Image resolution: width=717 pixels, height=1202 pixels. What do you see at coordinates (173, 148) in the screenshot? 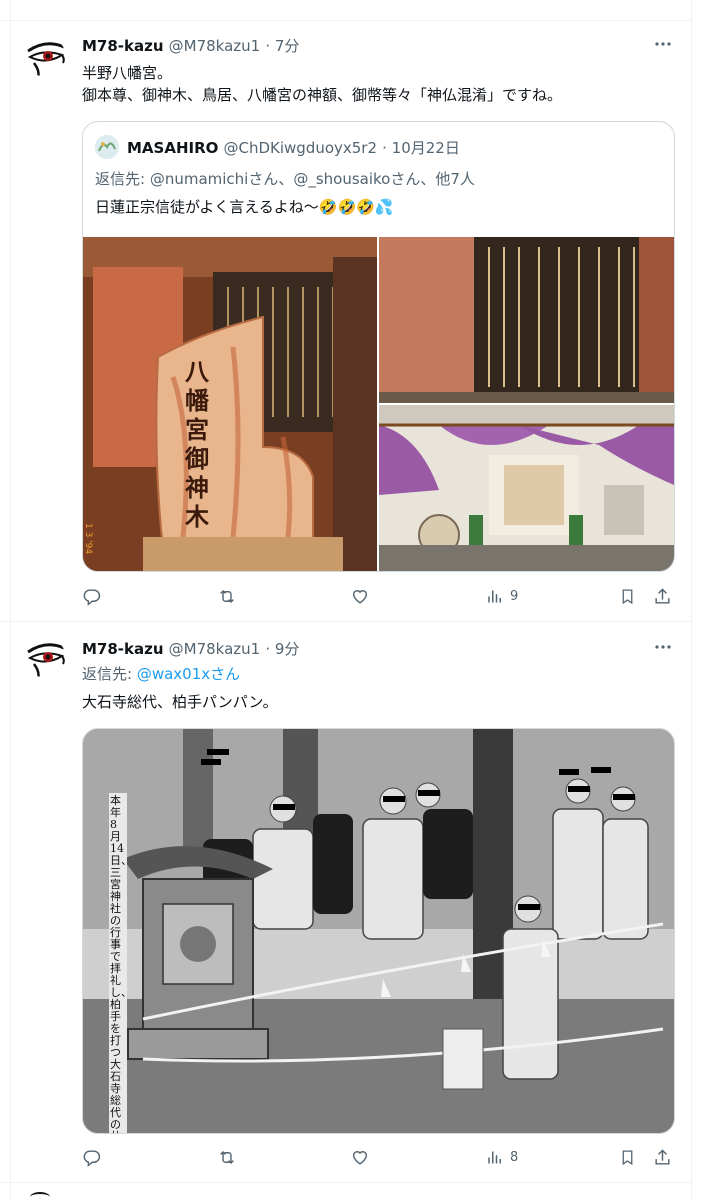
I see `quoted-author-name: MASAHIRO` at bounding box center [173, 148].